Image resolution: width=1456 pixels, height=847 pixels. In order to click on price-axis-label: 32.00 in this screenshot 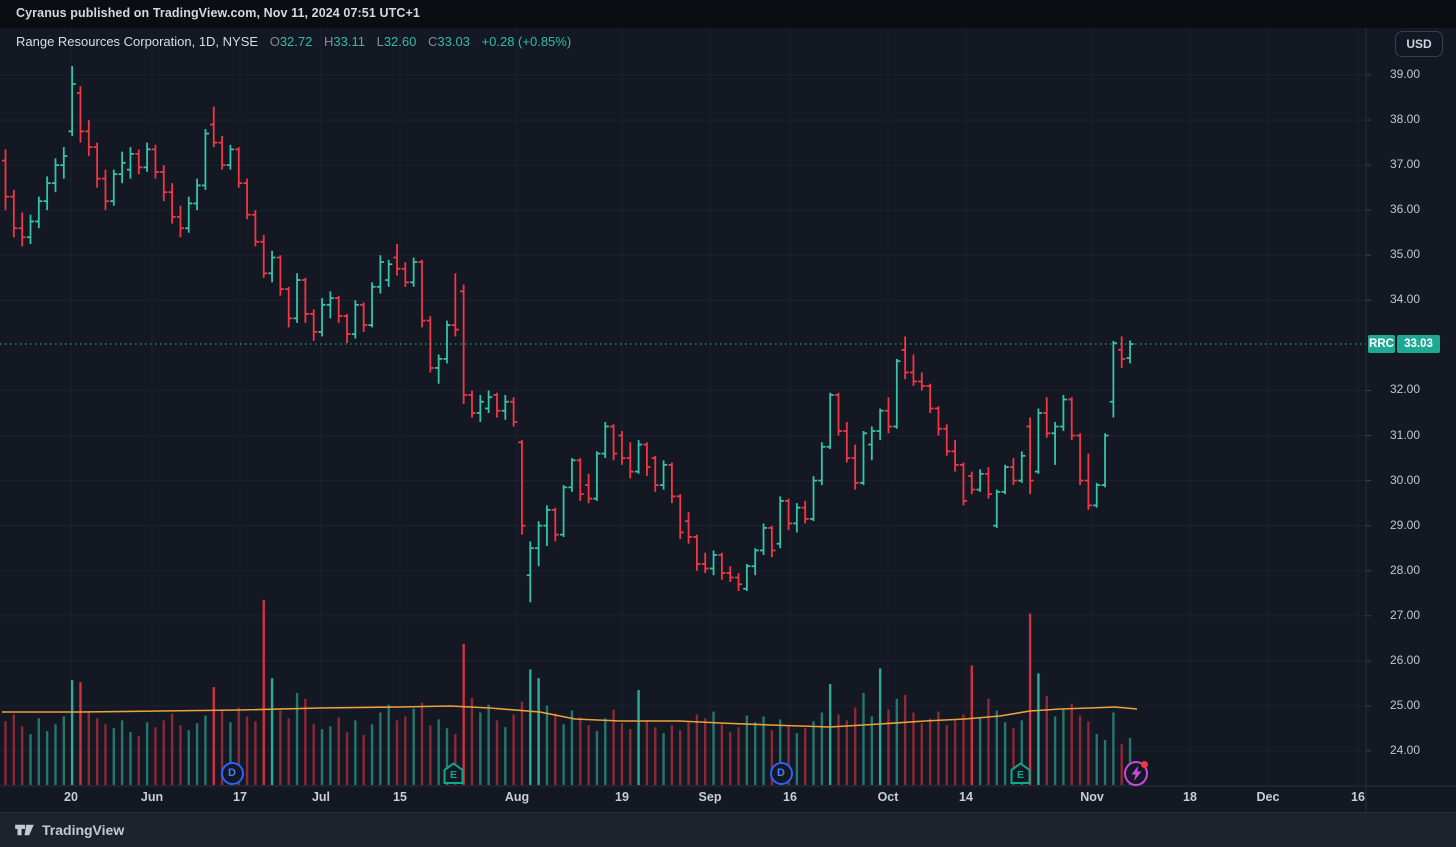, I will do `click(1405, 389)`.